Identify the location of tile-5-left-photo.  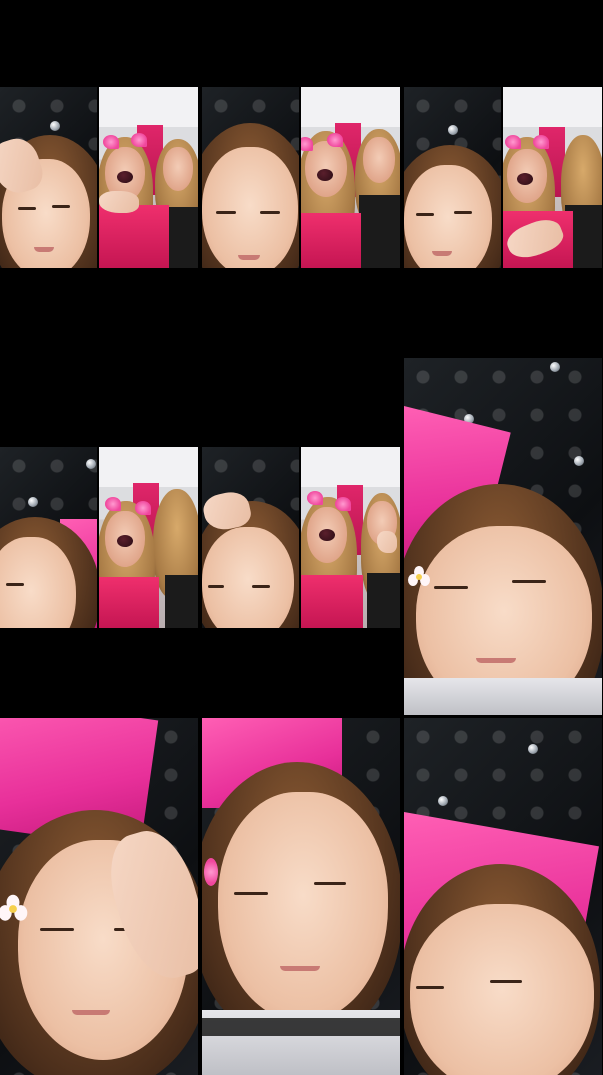
(250, 537).